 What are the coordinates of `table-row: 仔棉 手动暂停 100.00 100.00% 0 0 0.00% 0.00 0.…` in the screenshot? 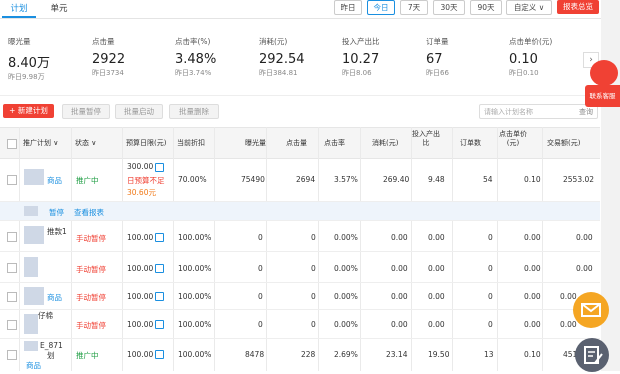 It's located at (300, 324).